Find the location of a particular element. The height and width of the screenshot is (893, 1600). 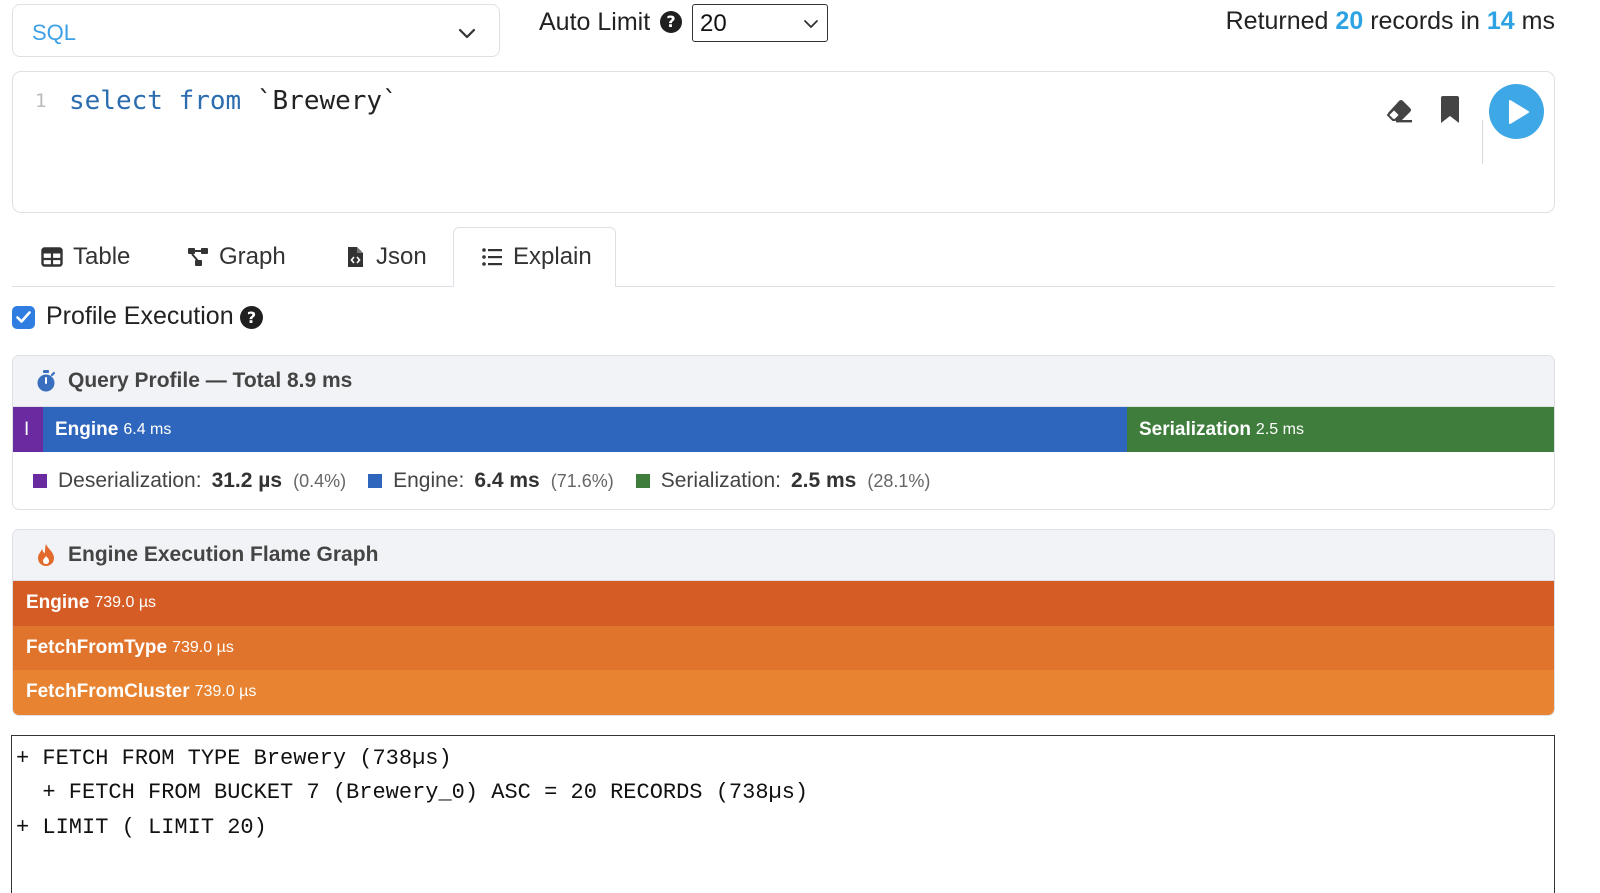

flame-row-fetchfromtype: FetchFromType 739.0 µs is located at coordinates (783, 647).